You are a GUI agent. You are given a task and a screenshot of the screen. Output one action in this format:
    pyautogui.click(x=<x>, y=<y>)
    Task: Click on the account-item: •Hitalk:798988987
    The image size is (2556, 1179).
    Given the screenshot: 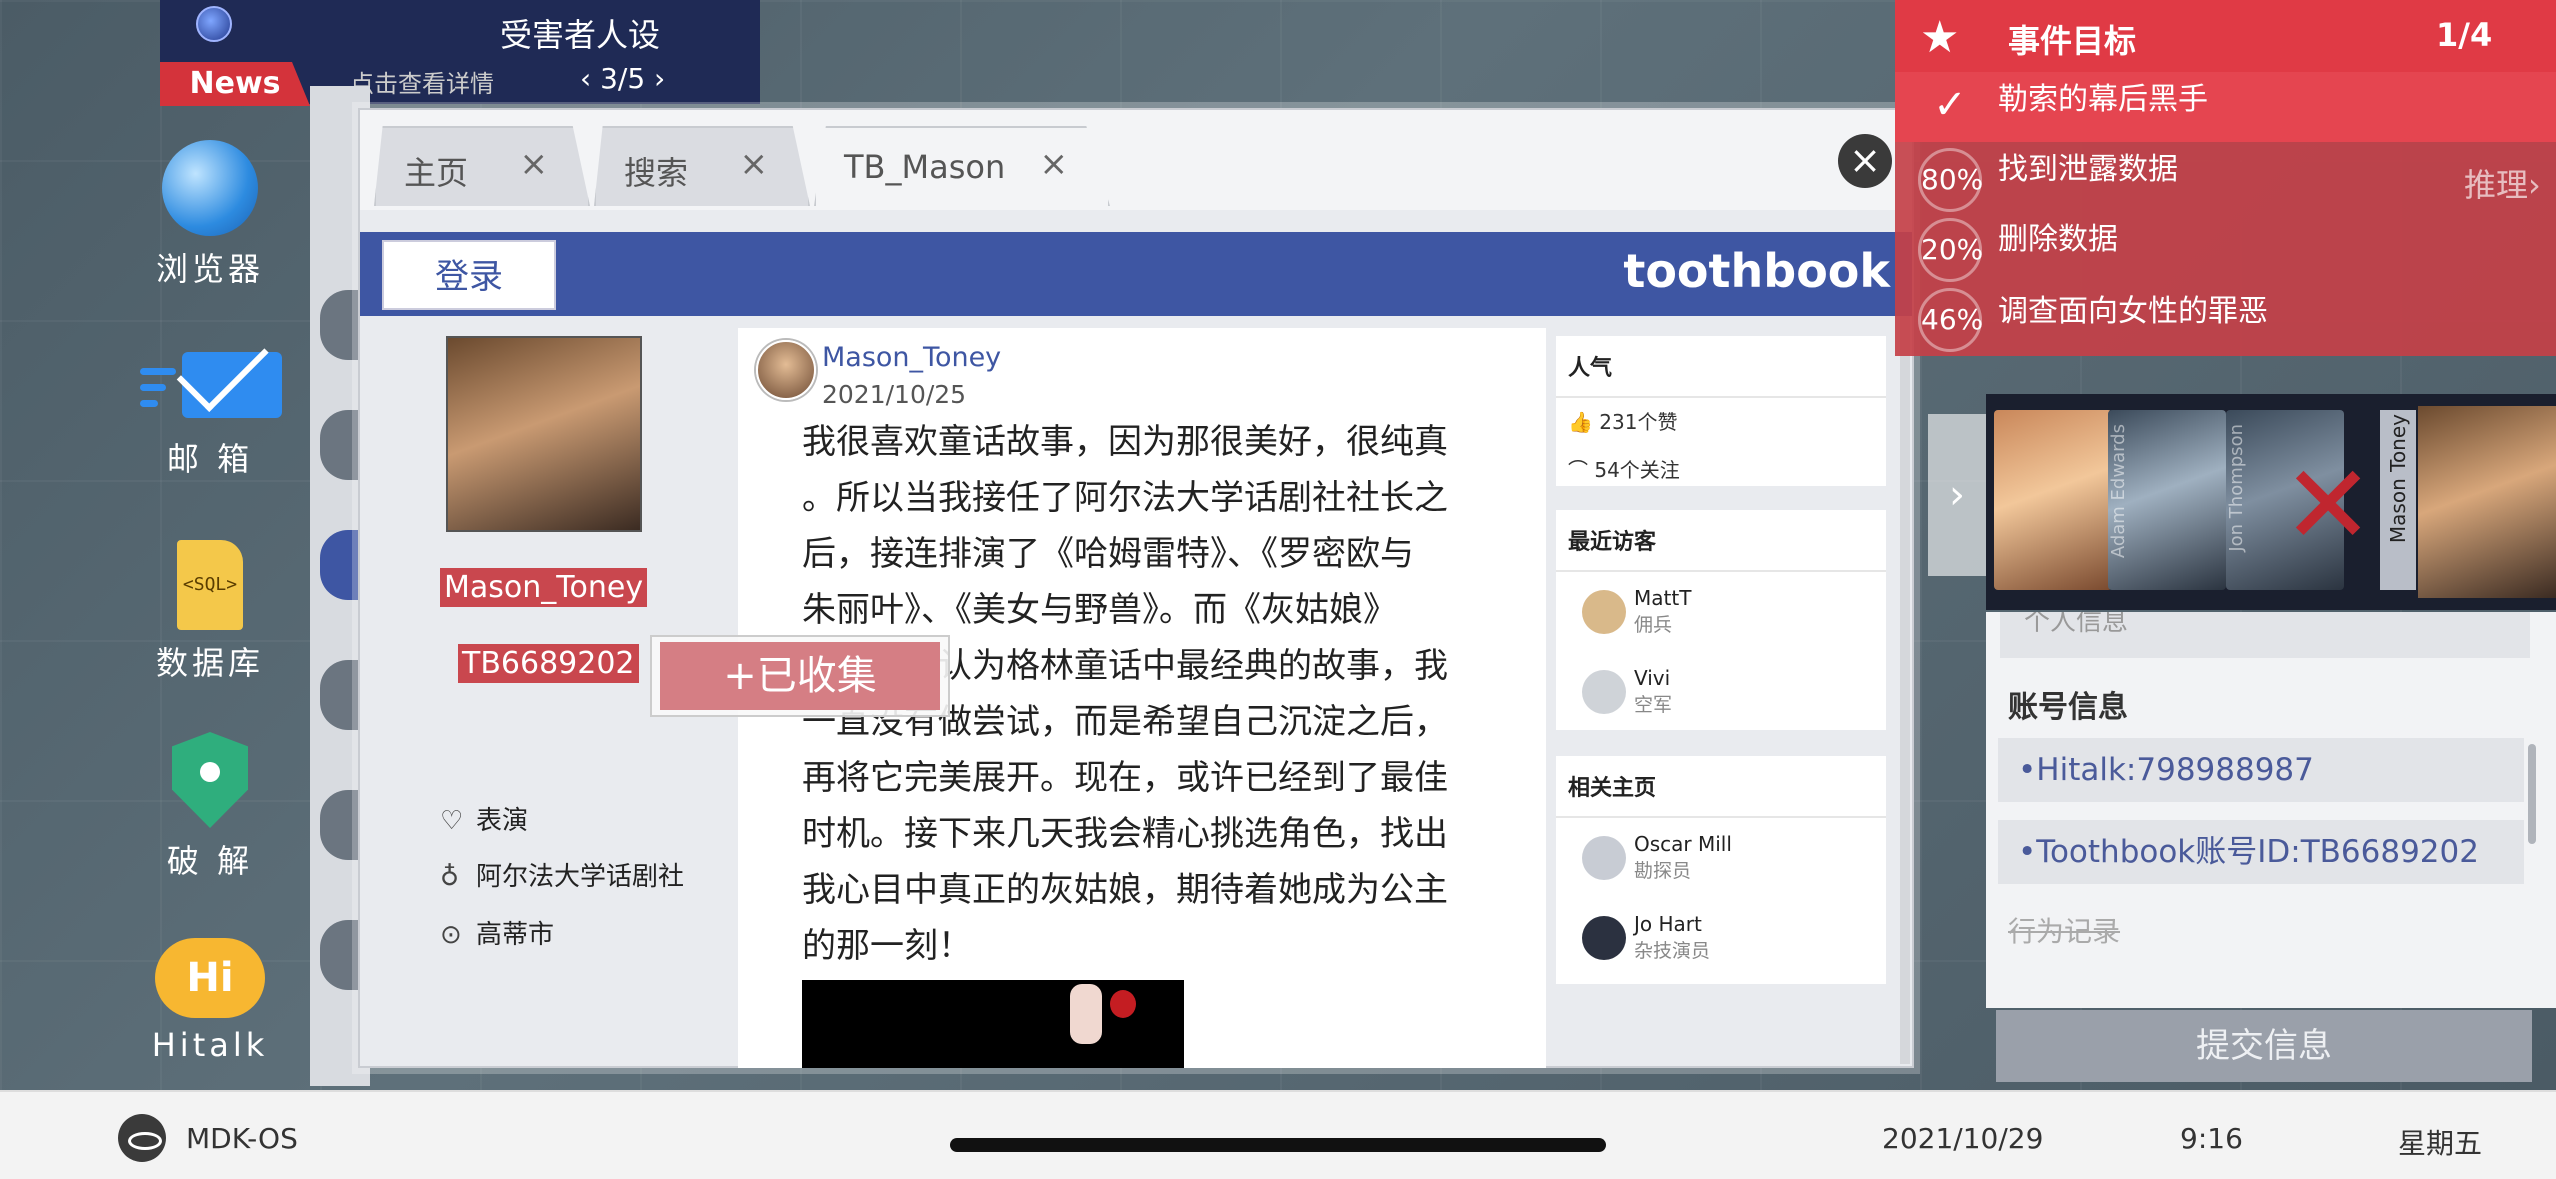 What is the action you would take?
    pyautogui.click(x=2261, y=770)
    